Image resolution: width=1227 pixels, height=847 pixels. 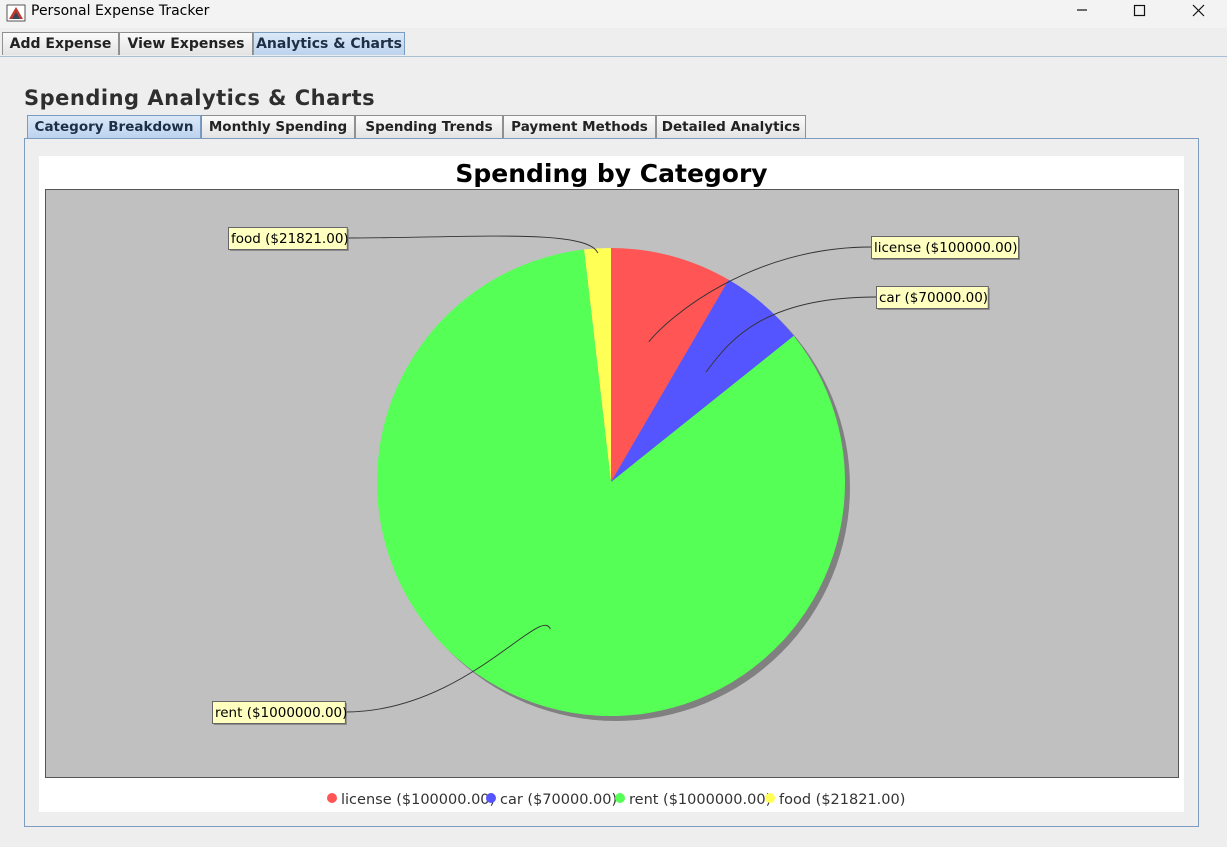 What do you see at coordinates (933, 298) in the screenshot?
I see `slice-label-car: car ($70000.00)` at bounding box center [933, 298].